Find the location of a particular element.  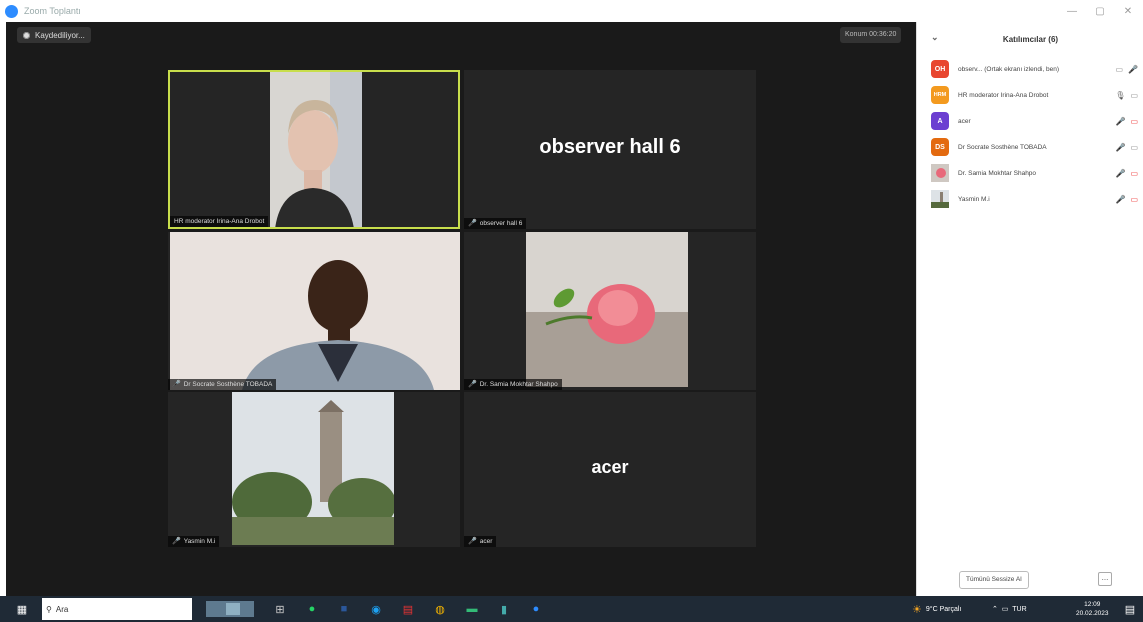

avatar: DS is located at coordinates (940, 147).